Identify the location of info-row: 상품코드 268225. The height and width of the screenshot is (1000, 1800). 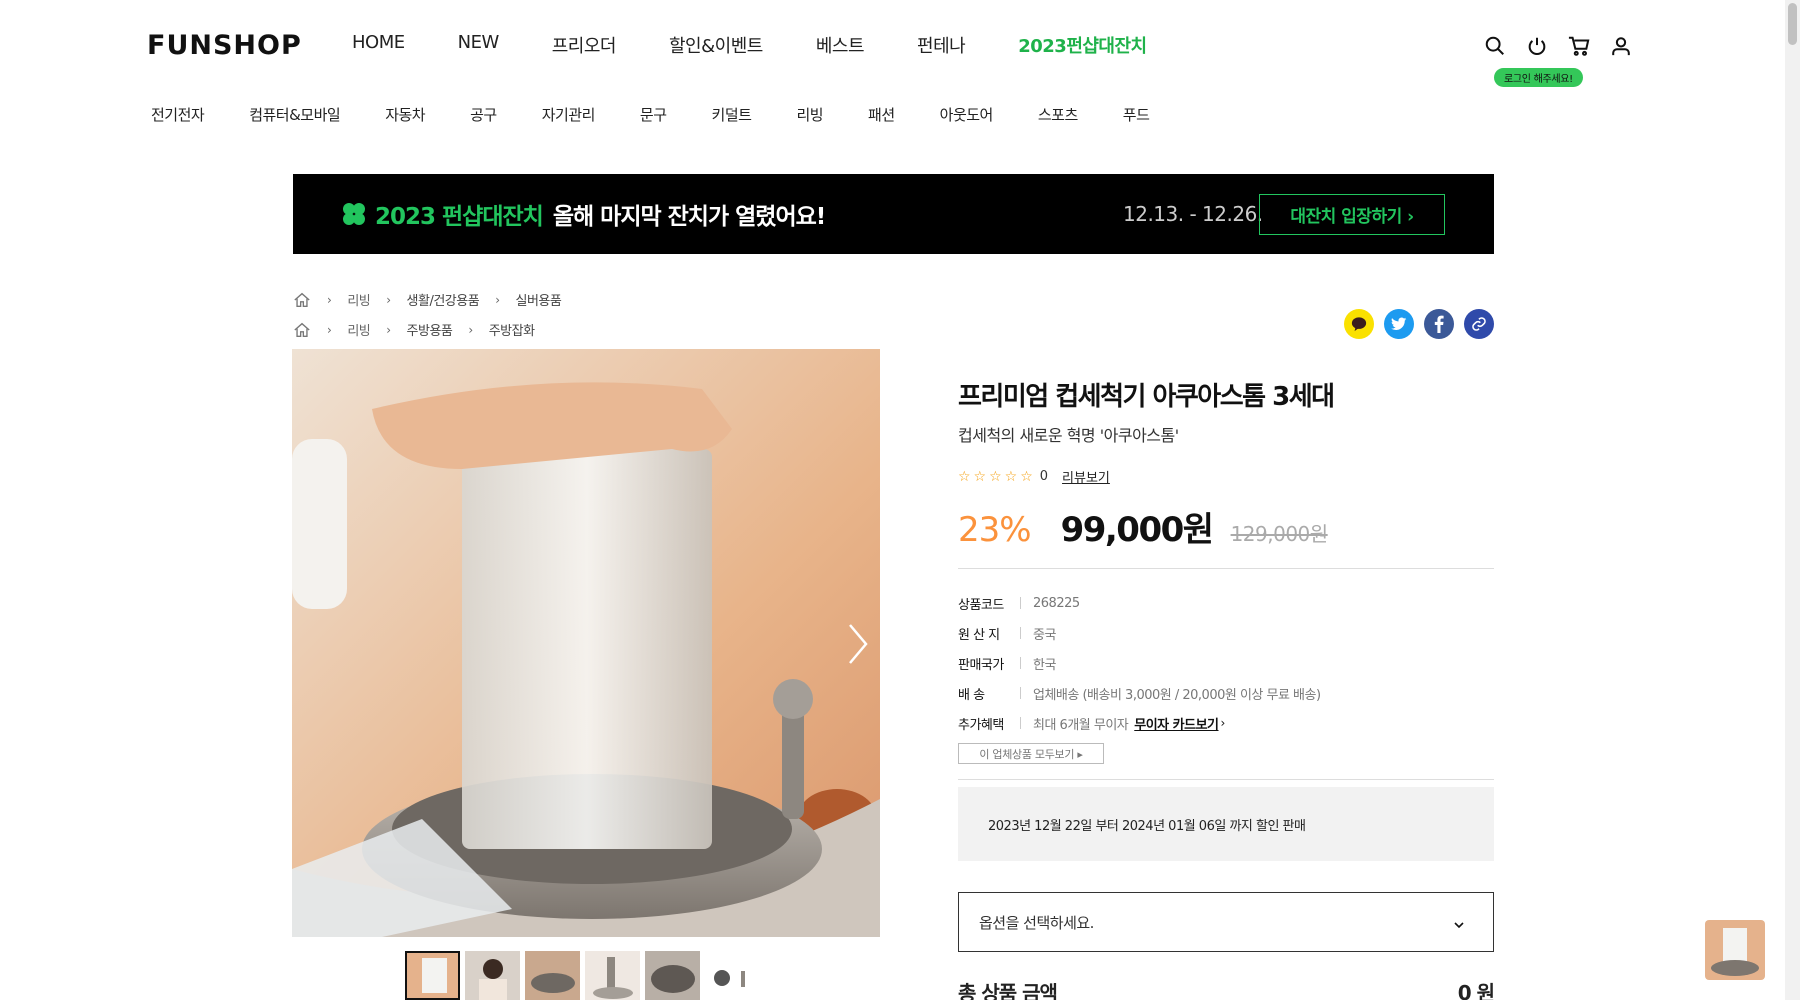
(1139, 603).